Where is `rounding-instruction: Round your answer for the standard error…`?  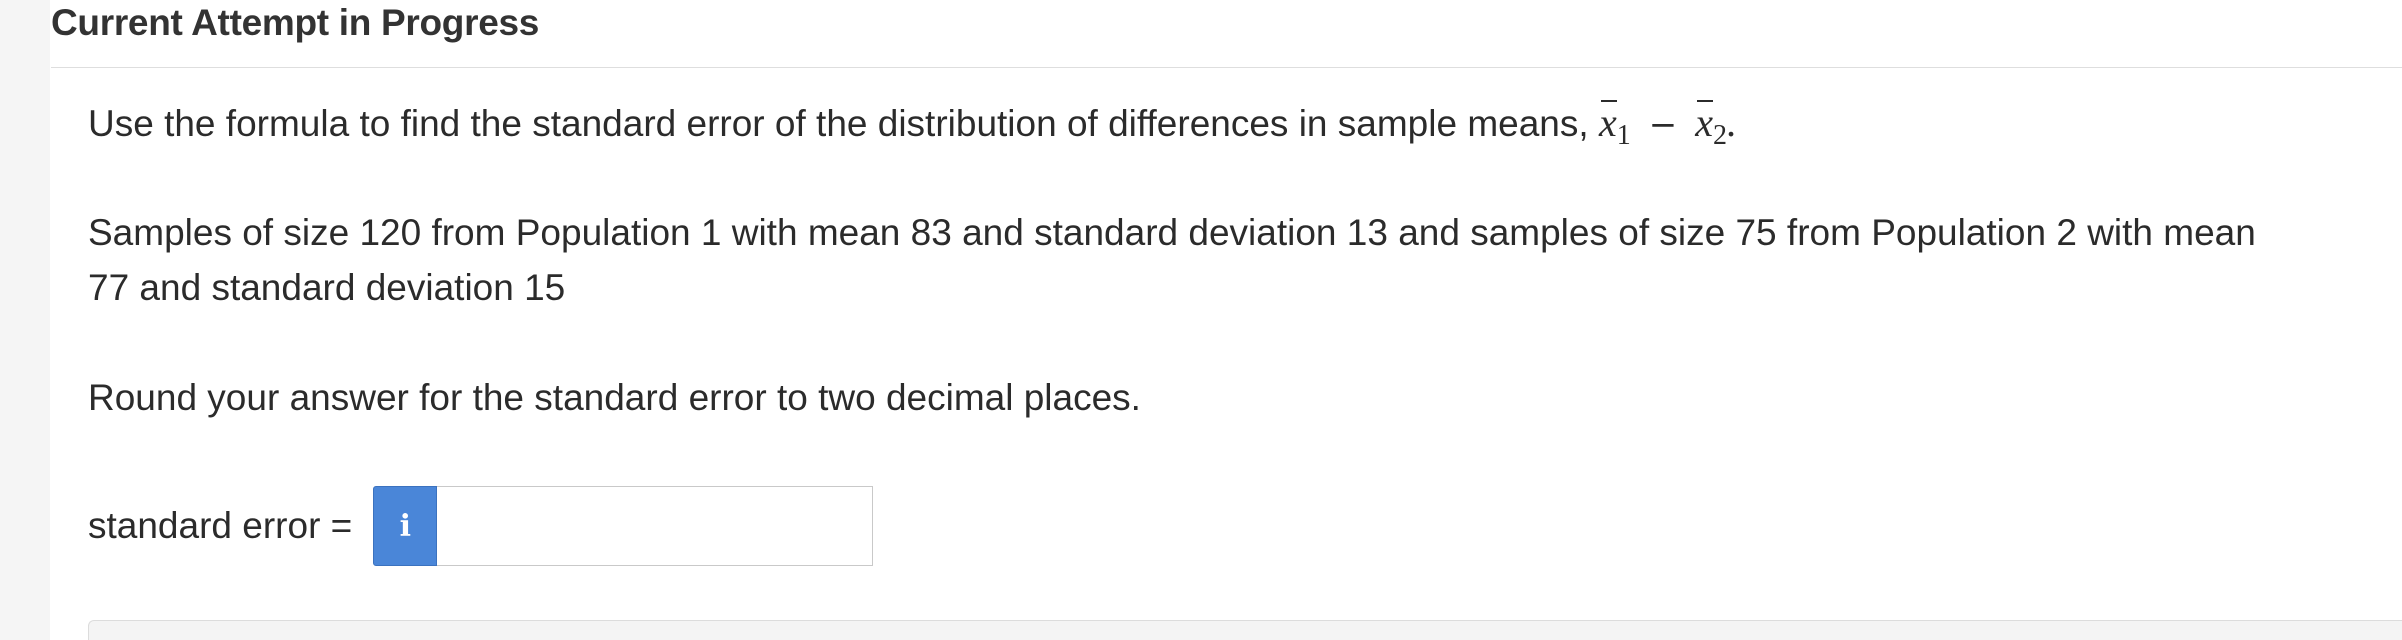
rounding-instruction: Round your answer for the standard error… is located at coordinates (614, 397).